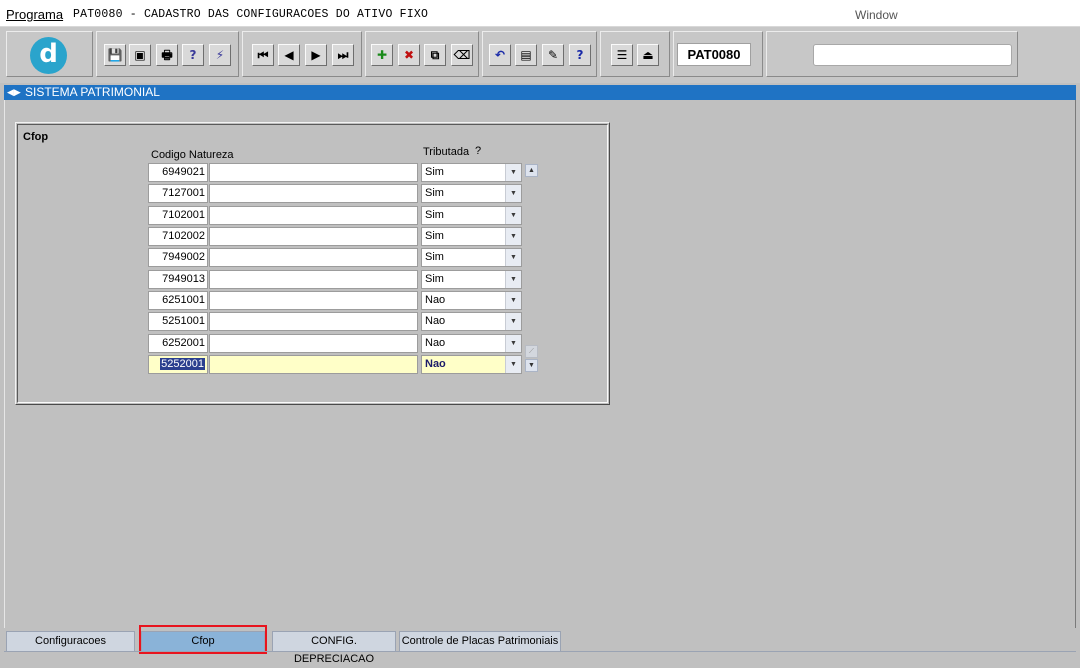  I want to click on previous-record-button: ◀, so click(289, 55).